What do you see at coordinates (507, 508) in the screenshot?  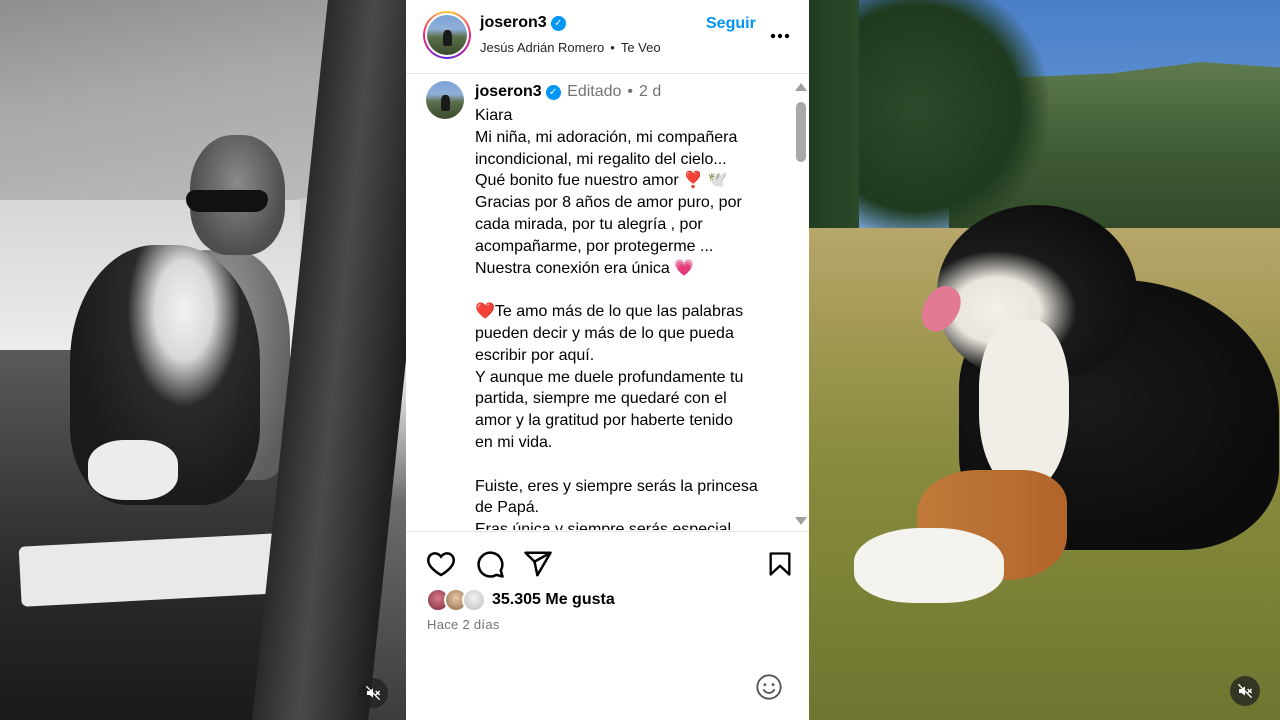 I see `caption-line: de Papá.` at bounding box center [507, 508].